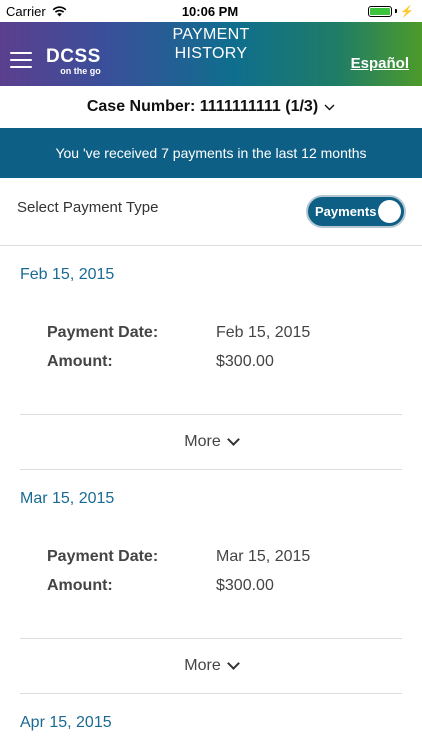 The height and width of the screenshot is (750, 422). I want to click on payment-heading: Apr 15, 2015, so click(66, 722).